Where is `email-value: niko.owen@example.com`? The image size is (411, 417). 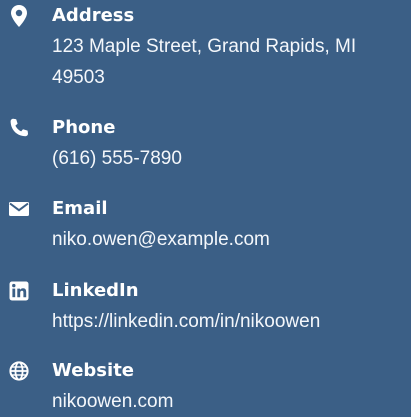 email-value: niko.owen@example.com is located at coordinates (227, 239).